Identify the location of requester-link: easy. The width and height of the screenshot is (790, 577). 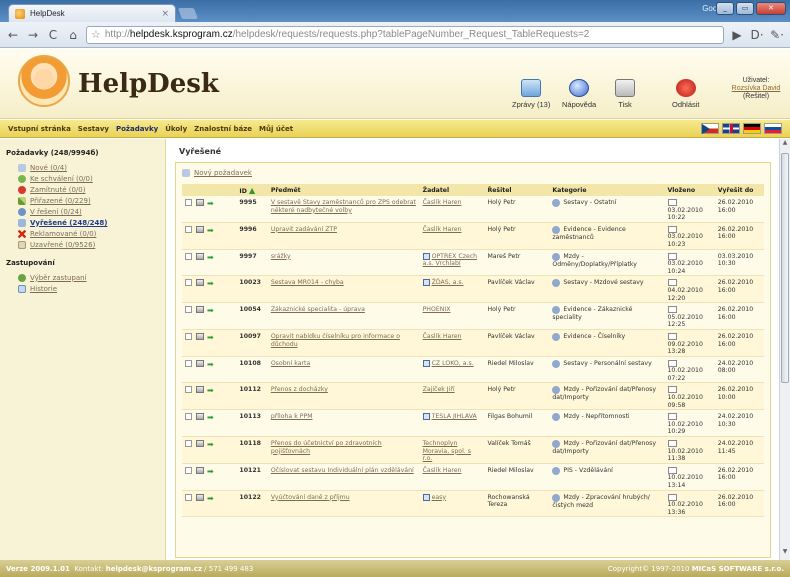
(439, 497).